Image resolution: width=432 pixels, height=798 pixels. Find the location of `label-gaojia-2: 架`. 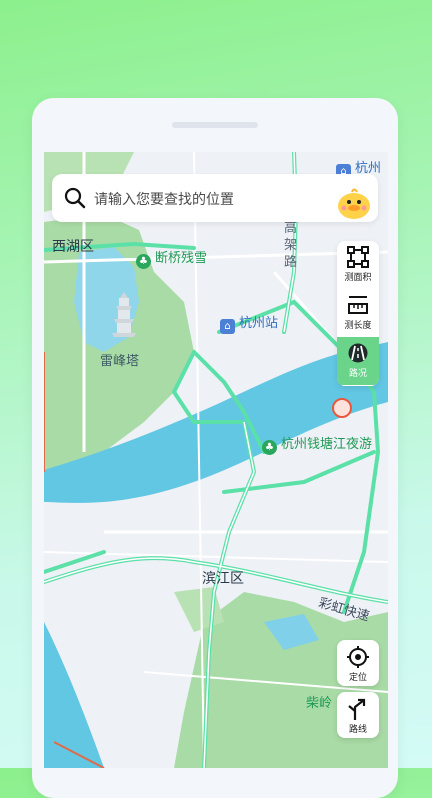

label-gaojia-2: 架 is located at coordinates (291, 245).